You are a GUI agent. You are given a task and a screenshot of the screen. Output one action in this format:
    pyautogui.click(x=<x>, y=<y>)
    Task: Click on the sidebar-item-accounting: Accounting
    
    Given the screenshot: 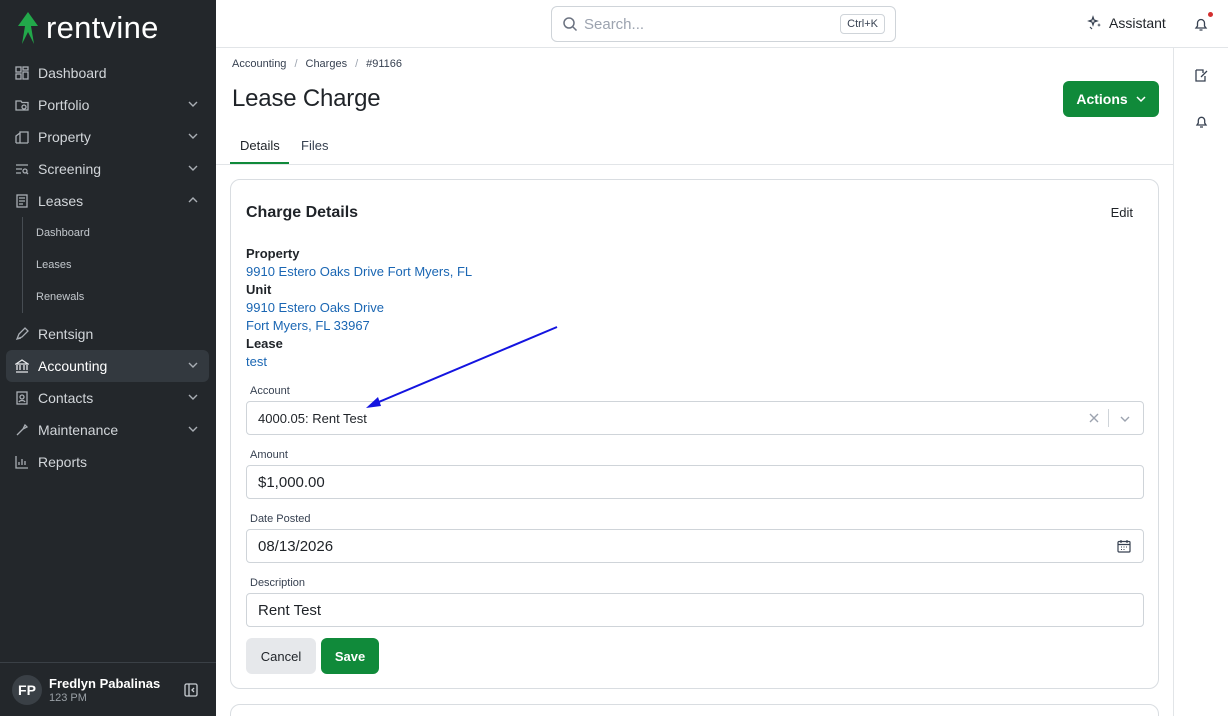 What is the action you would take?
    pyautogui.click(x=107, y=366)
    